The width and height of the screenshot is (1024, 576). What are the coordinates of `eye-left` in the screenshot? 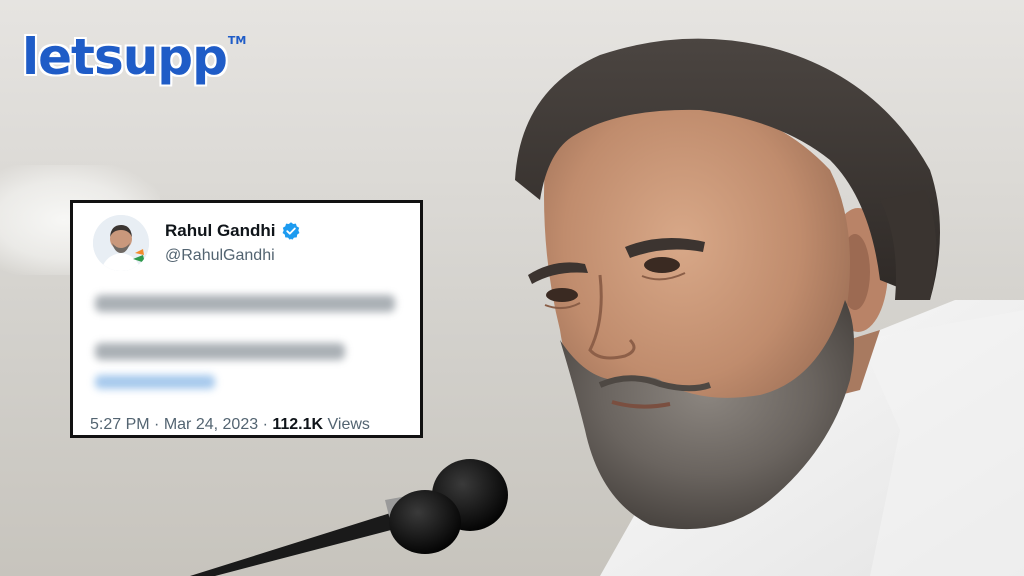 It's located at (562, 295).